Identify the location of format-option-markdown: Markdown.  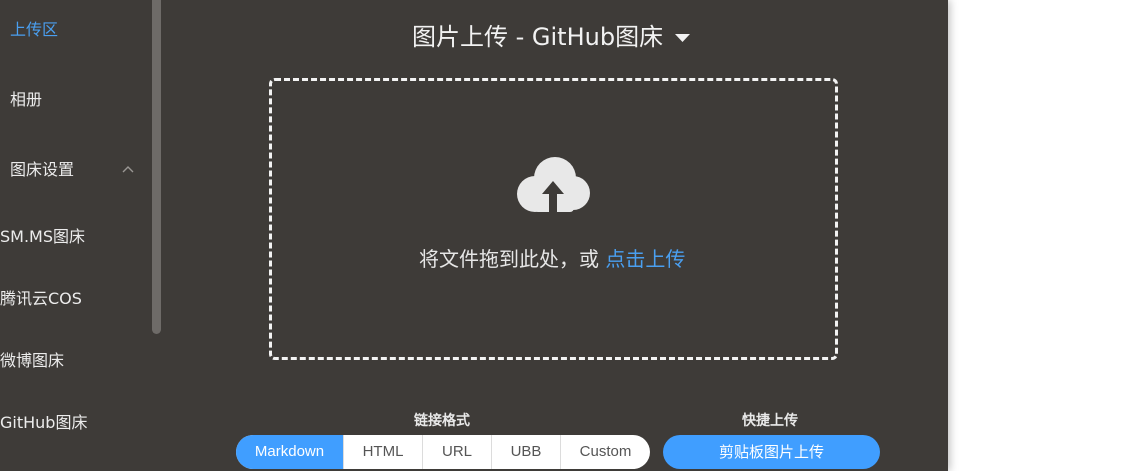
(290, 452).